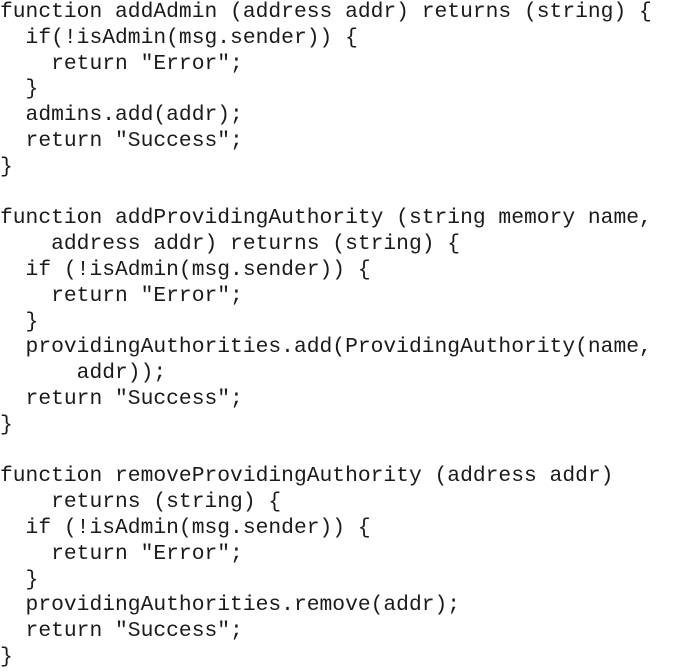 The image size is (685, 671). Describe the element at coordinates (83, 373) in the screenshot. I see `code-line: addr));` at that location.